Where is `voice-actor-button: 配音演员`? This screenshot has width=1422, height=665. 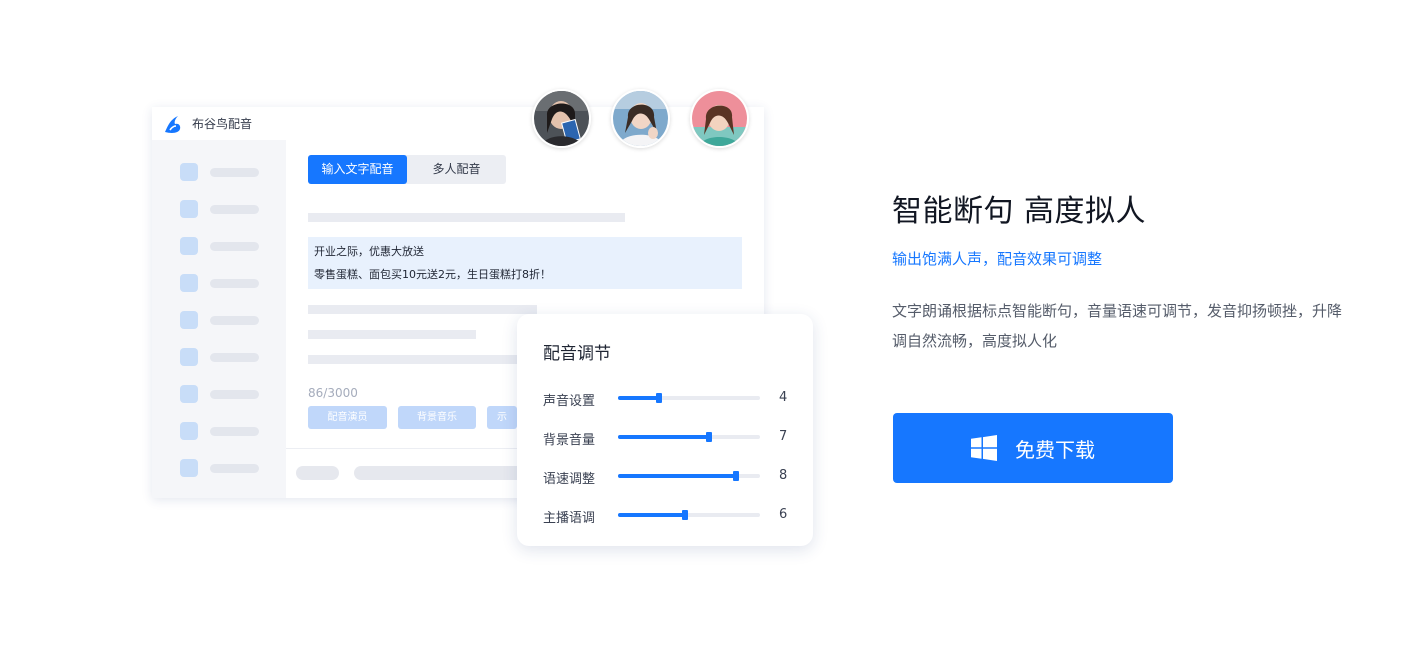
voice-actor-button: 配音演员 is located at coordinates (347, 417).